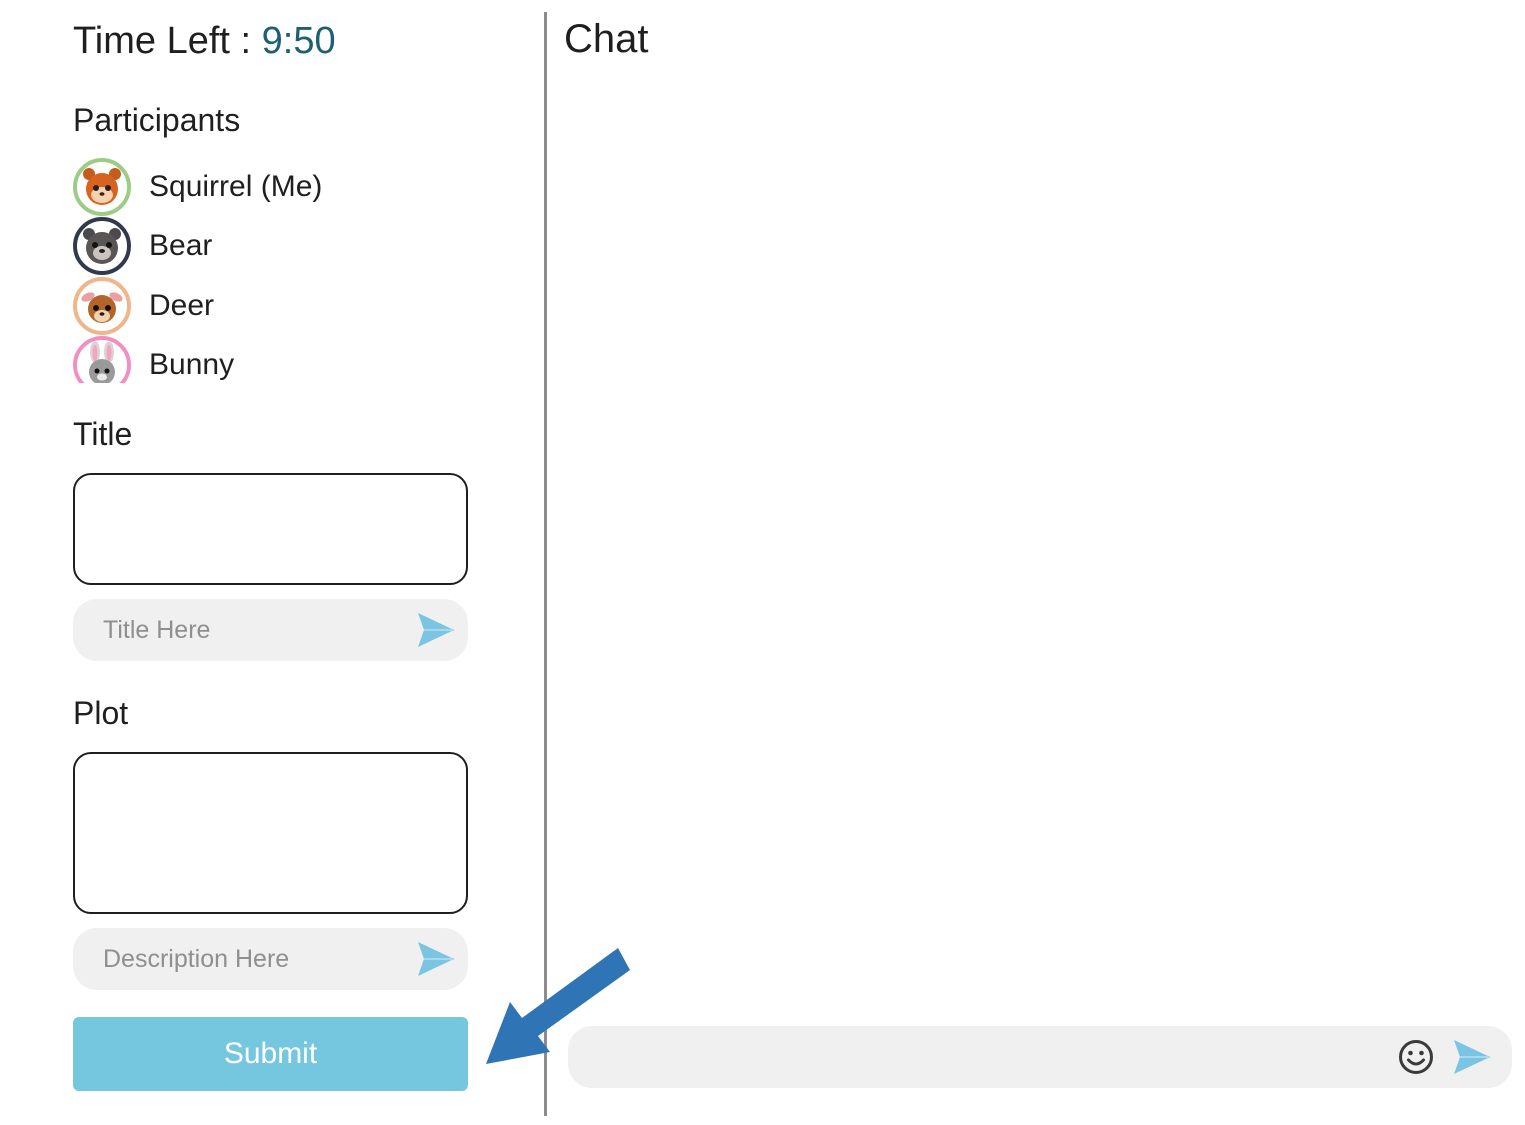 The height and width of the screenshot is (1125, 1525). I want to click on title-input-bar, so click(270, 630).